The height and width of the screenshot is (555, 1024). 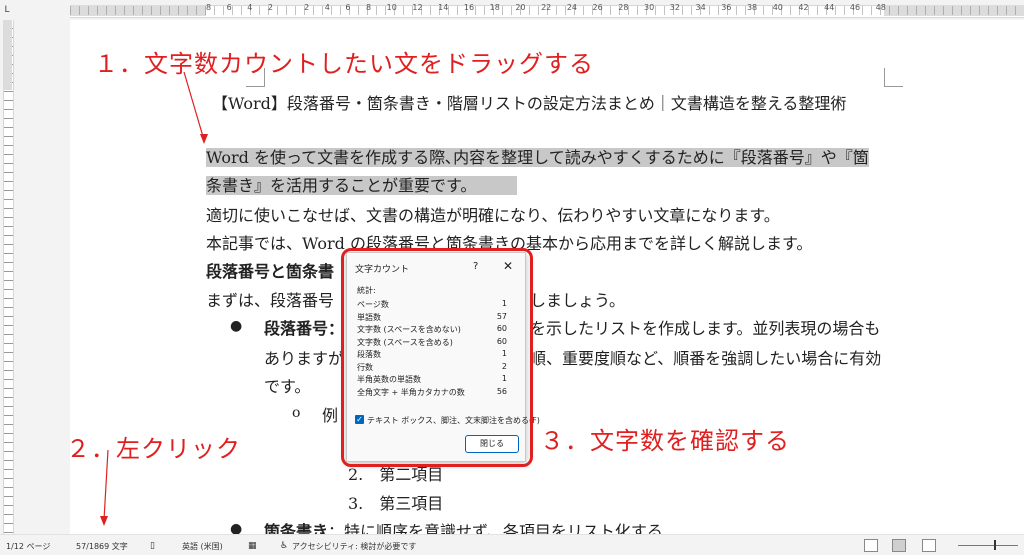 I want to click on text-predictions-icon: ▦, so click(x=252, y=546).